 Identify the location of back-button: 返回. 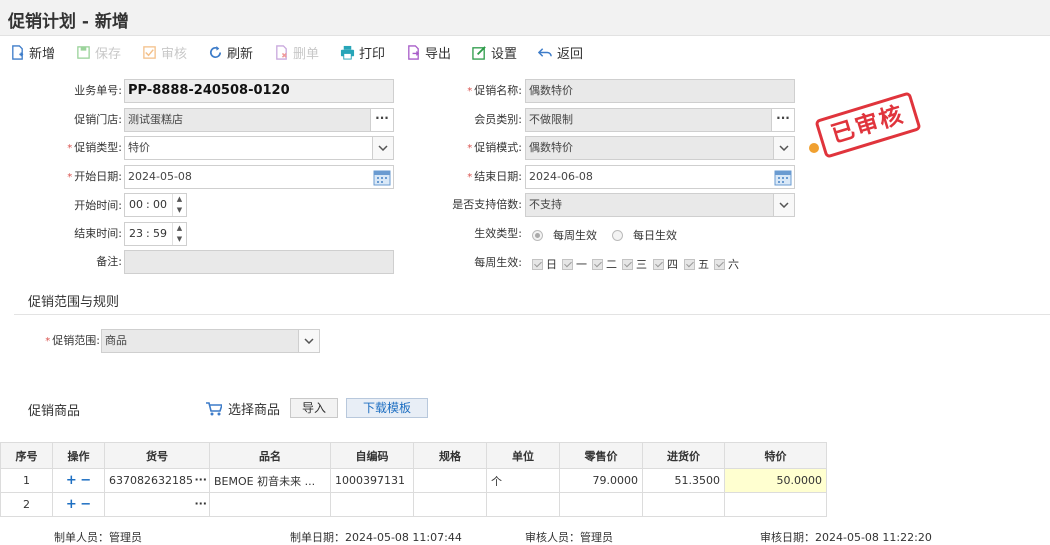
(560, 52).